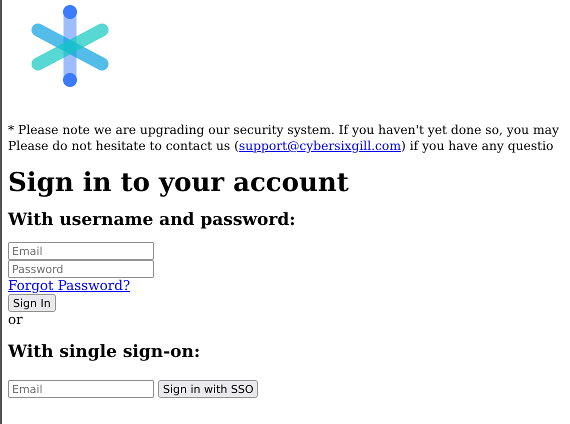  Describe the element at coordinates (319, 146) in the screenshot. I see `support-email-link: support@cybersixgill.com` at that location.